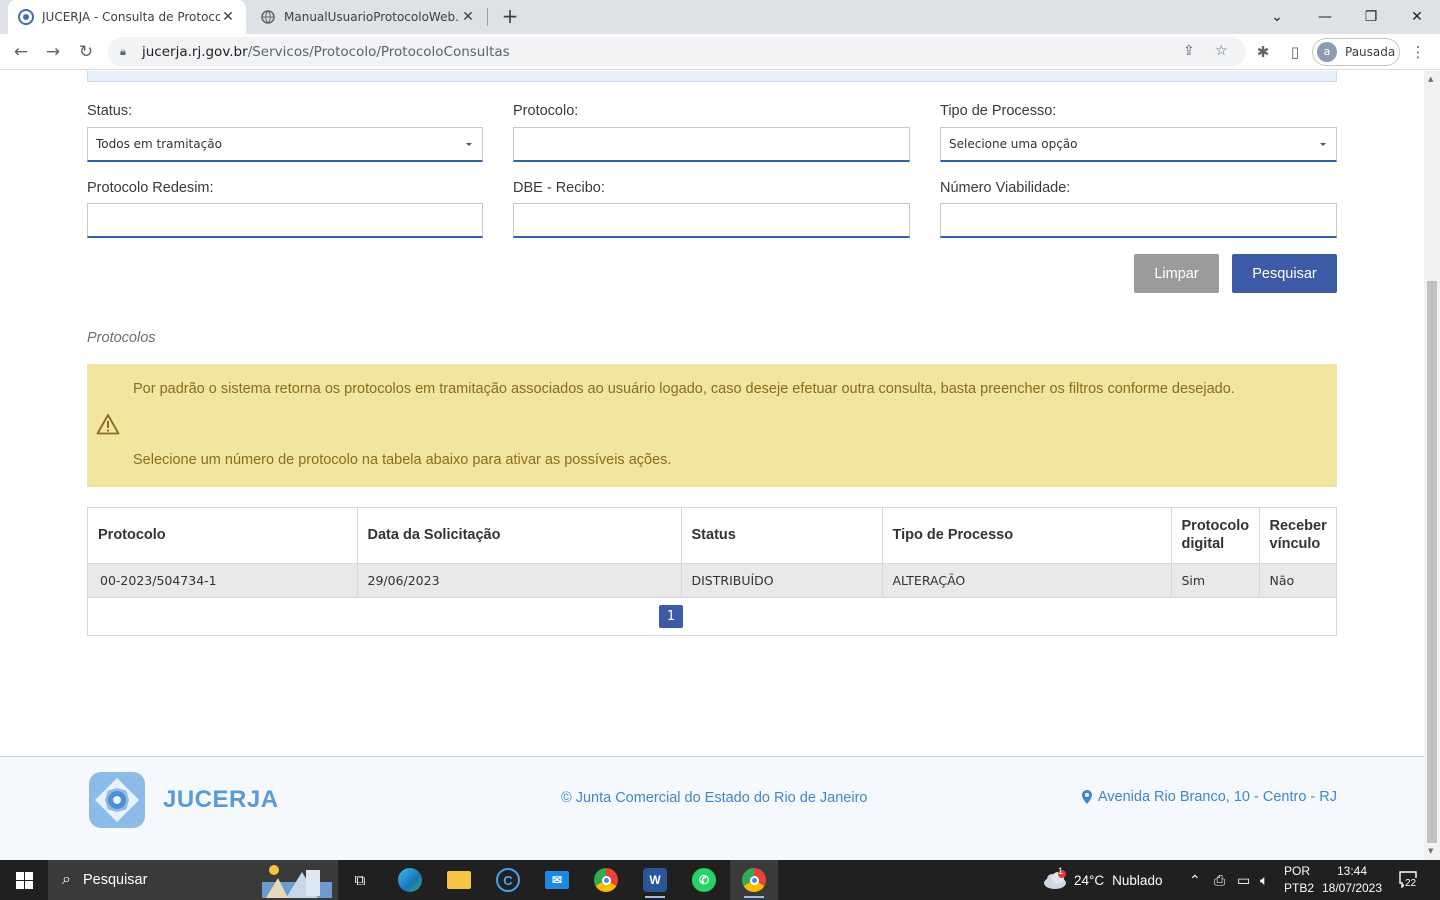 The image size is (1440, 900). What do you see at coordinates (115, 880) in the screenshot?
I see `taskbar-search-placeholder: Pesquisar` at bounding box center [115, 880].